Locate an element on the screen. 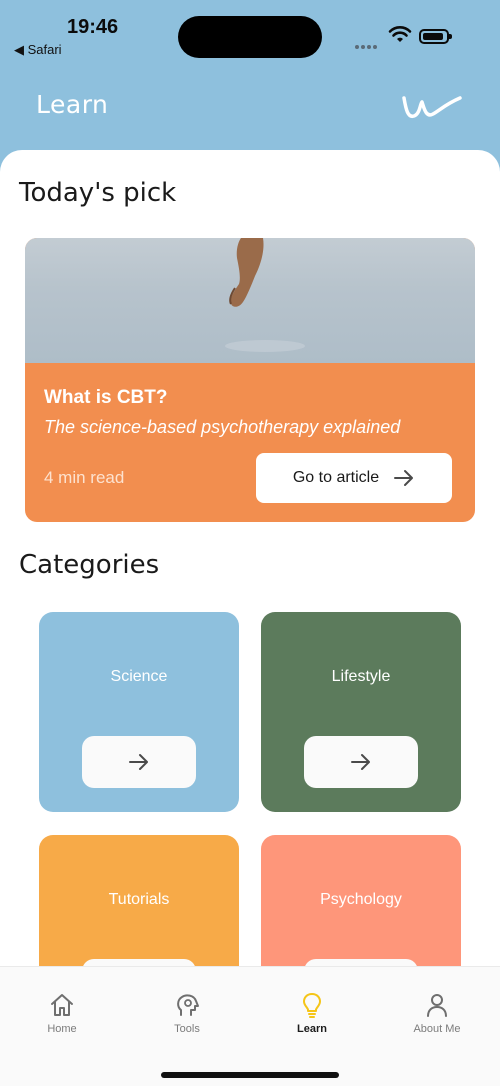  tab-label: Home is located at coordinates (62, 1029).